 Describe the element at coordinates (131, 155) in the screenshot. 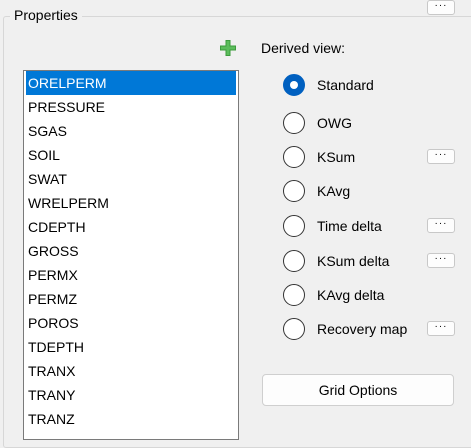

I see `list-item: SOIL` at that location.